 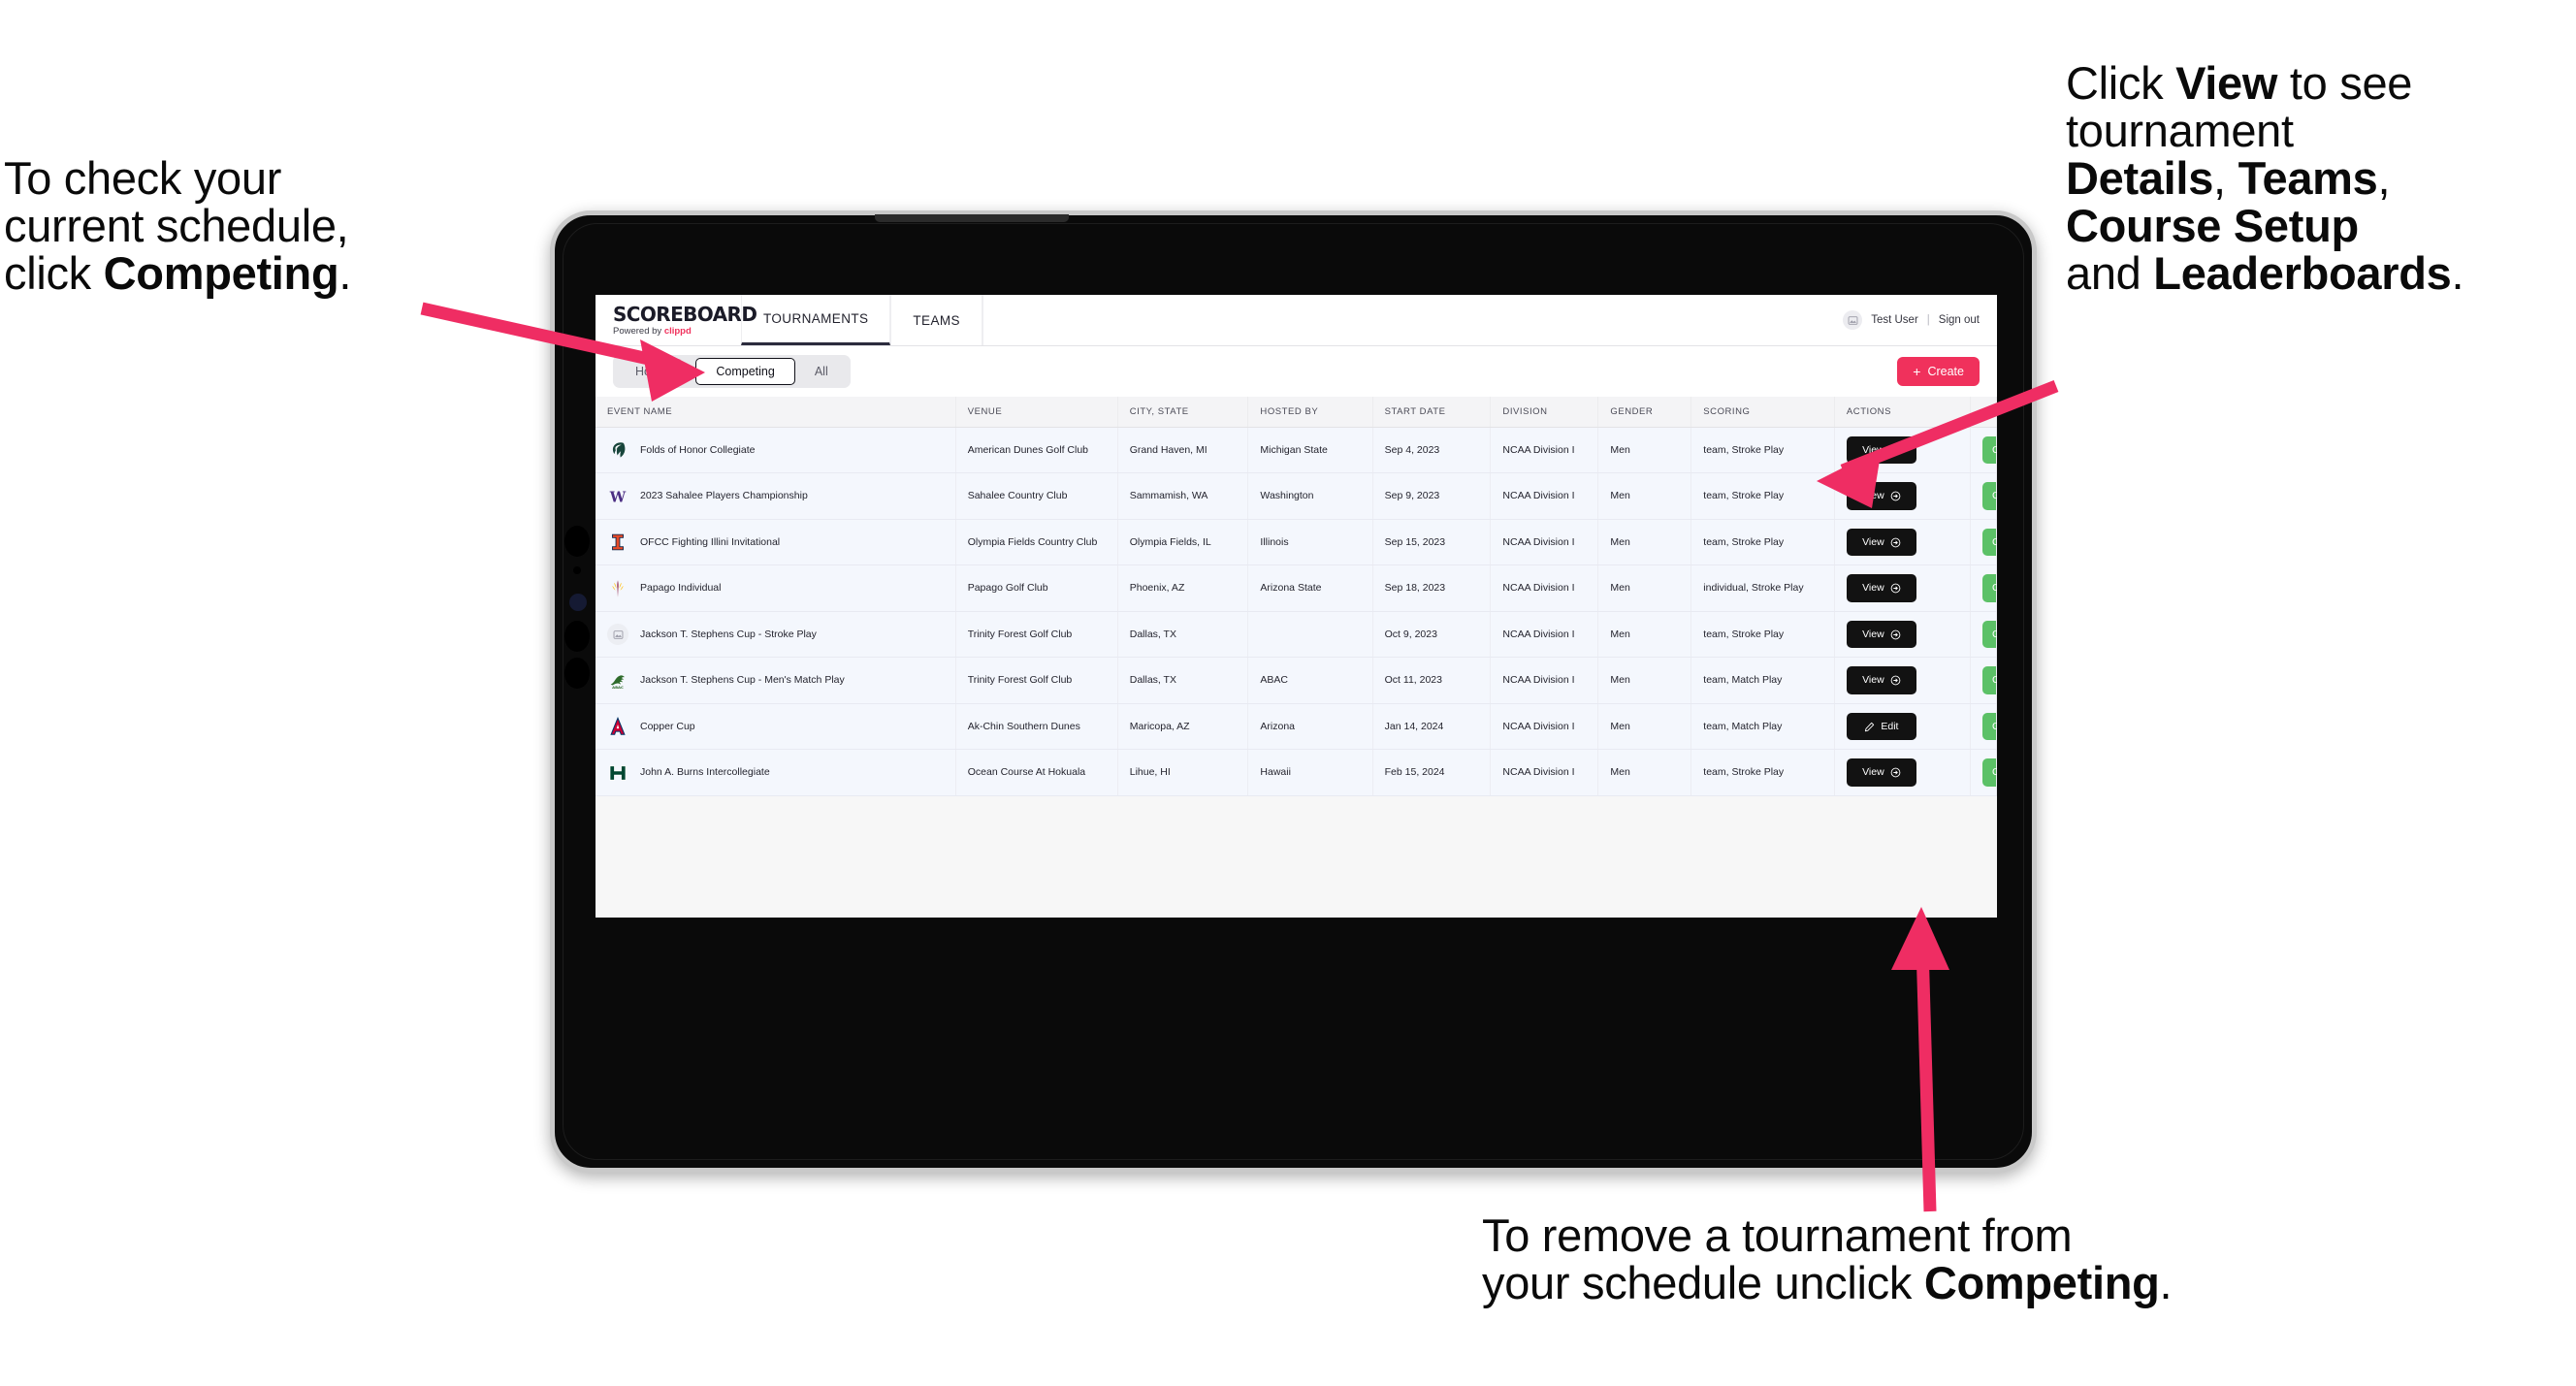 What do you see at coordinates (776, 772) in the screenshot?
I see `cell-event-name: John A. Burns Intercollegiate` at bounding box center [776, 772].